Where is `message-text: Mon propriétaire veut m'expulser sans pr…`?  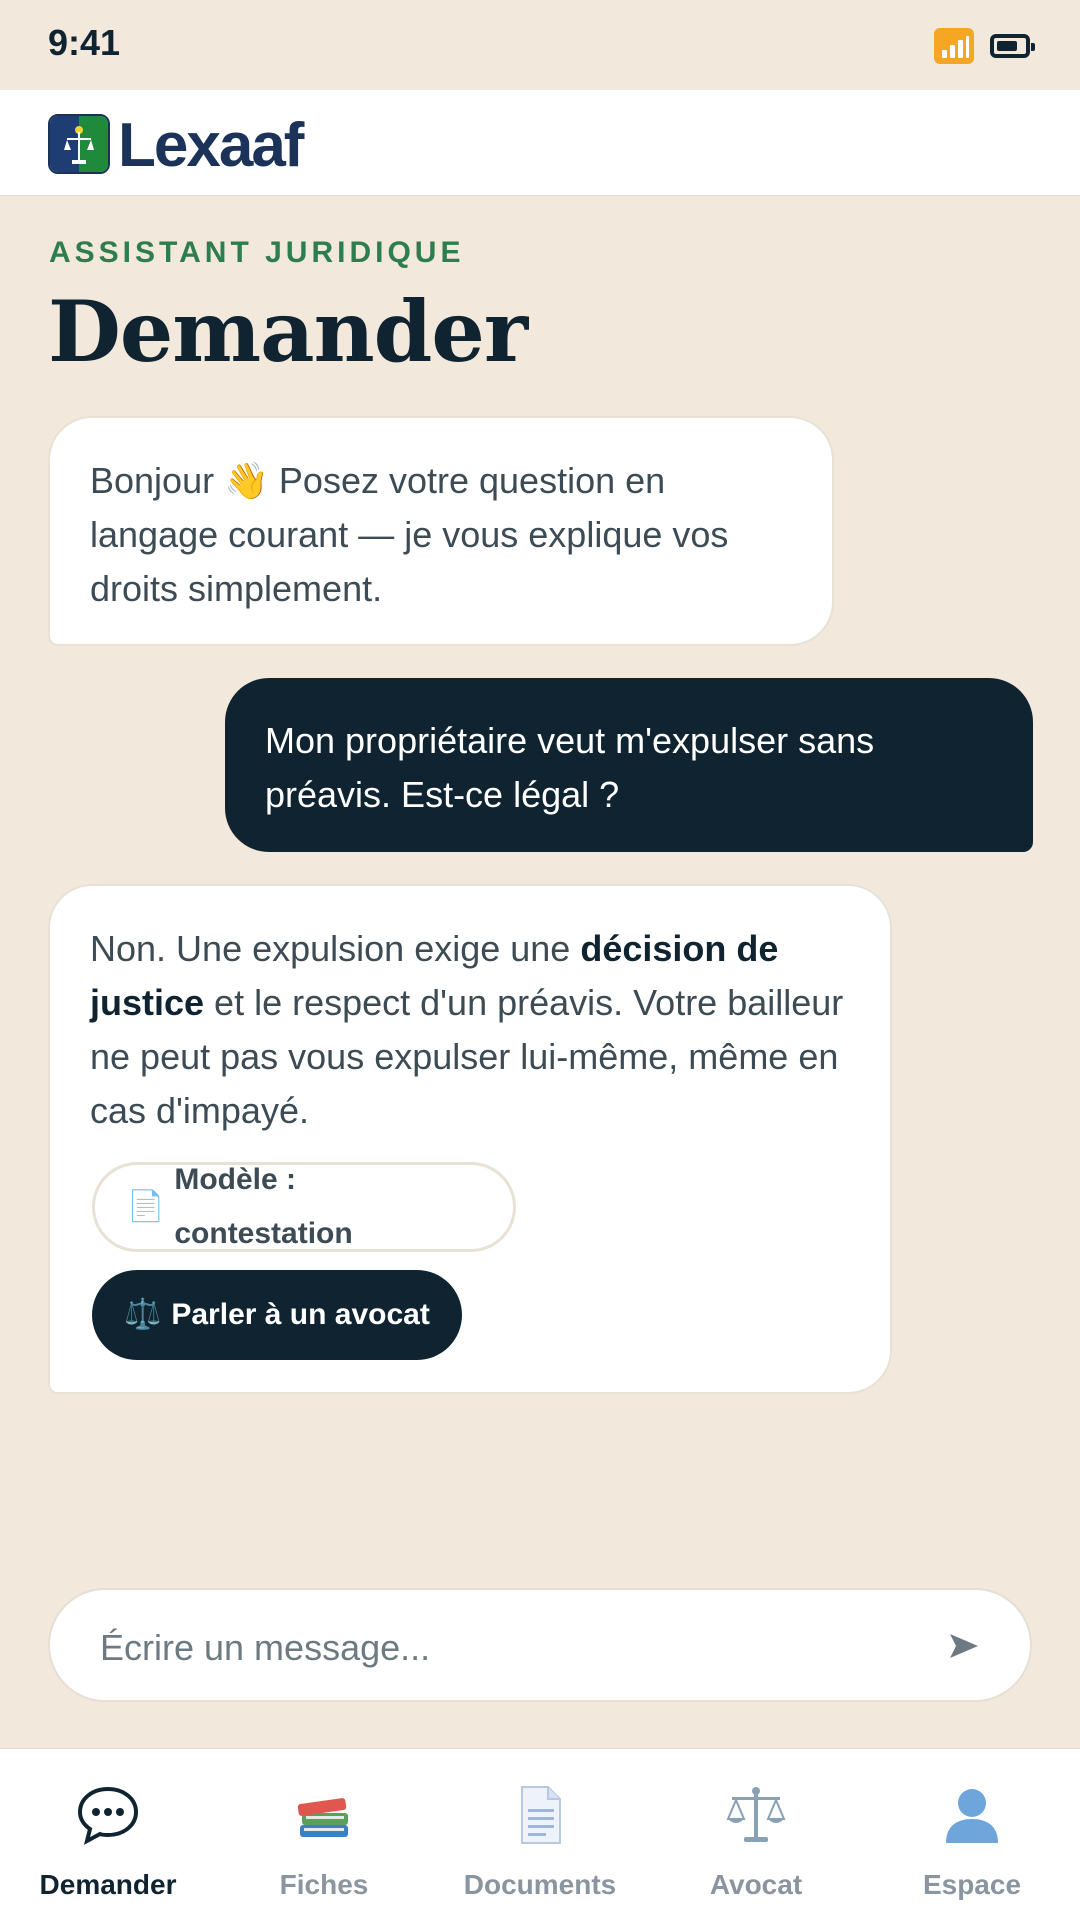 message-text: Mon propriétaire veut m'expulser sans pr… is located at coordinates (570, 767).